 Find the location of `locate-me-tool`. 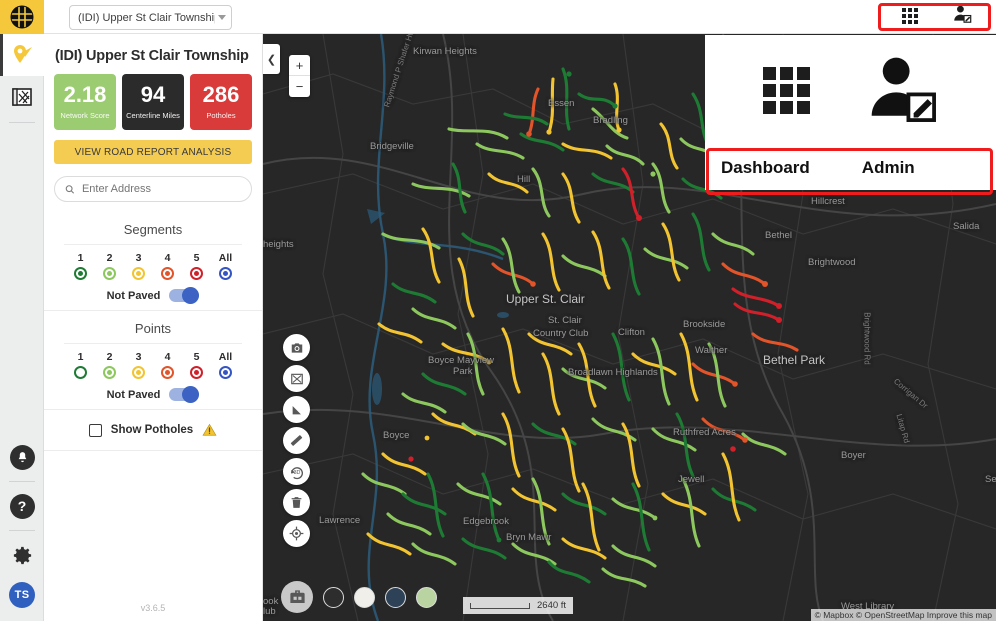

locate-me-tool is located at coordinates (296, 533).